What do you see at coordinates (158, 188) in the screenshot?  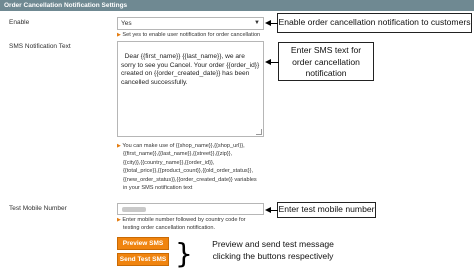 I see `sms-hint-line: in your SMS notification text` at bounding box center [158, 188].